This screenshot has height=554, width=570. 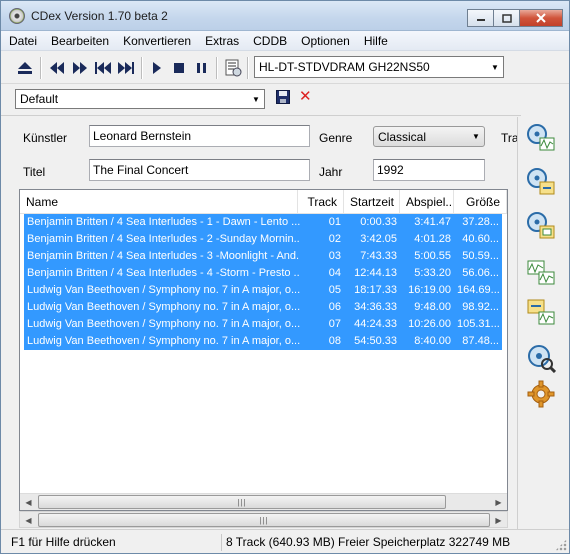 I want to click on rewind-icon, so click(x=57, y=68).